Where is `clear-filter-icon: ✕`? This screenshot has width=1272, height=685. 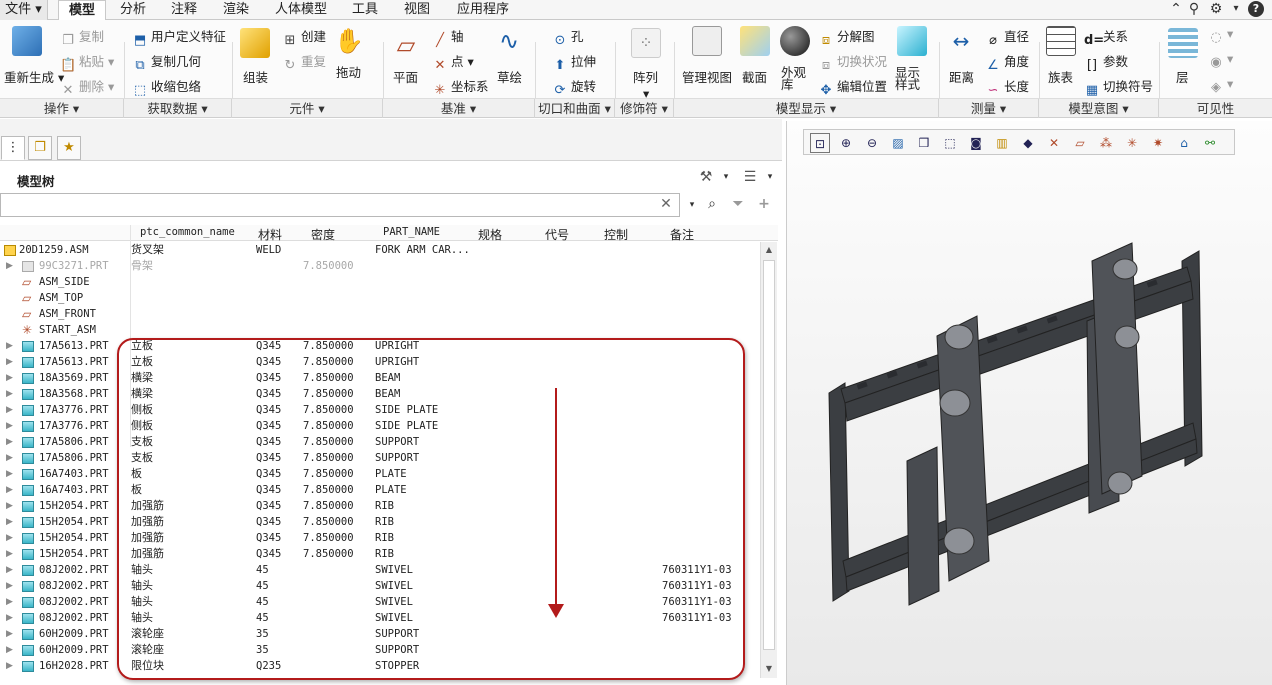
clear-filter-icon: ✕ is located at coordinates (666, 204).